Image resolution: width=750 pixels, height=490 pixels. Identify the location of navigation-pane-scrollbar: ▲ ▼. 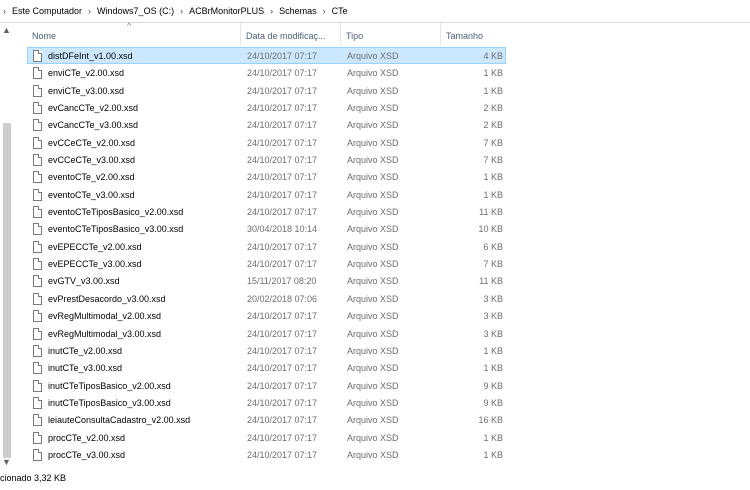
(7, 245).